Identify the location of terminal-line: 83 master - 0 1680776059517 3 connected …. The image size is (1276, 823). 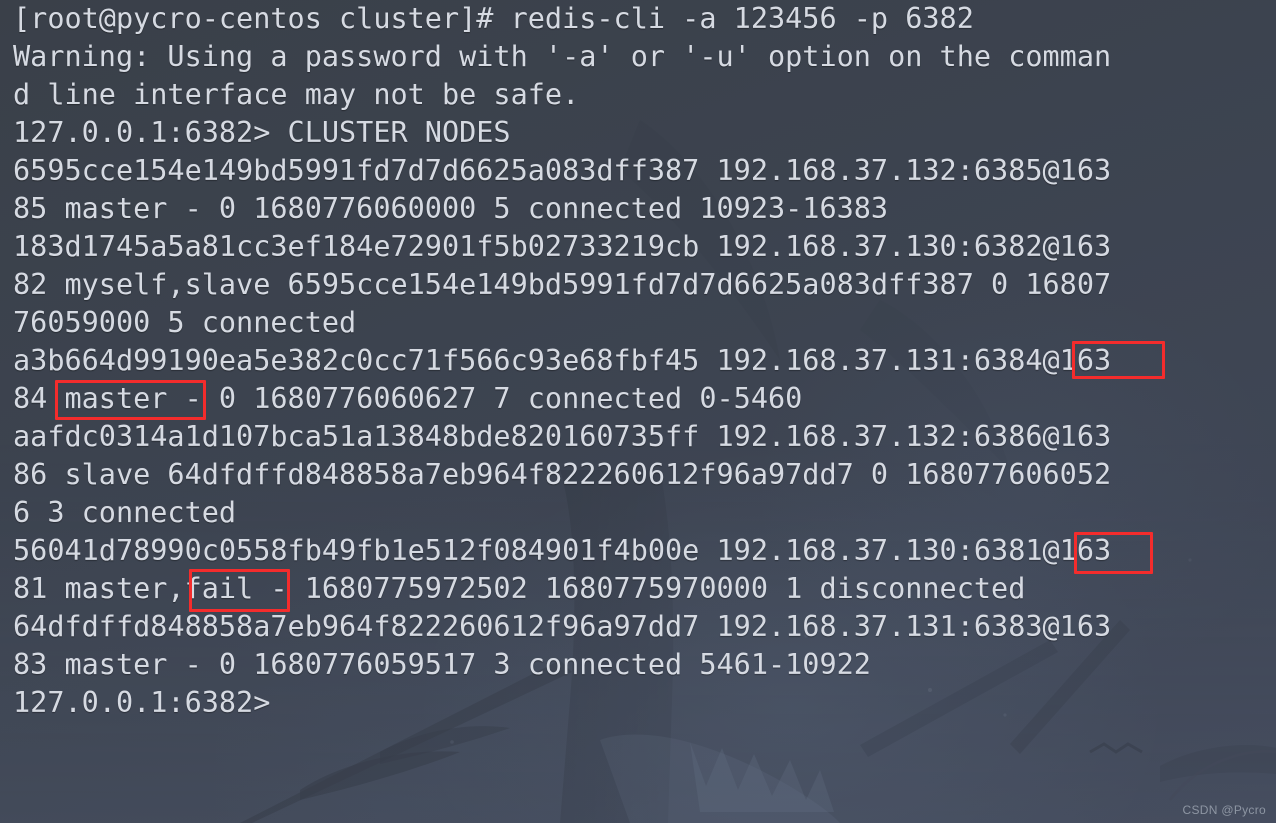
(442, 664).